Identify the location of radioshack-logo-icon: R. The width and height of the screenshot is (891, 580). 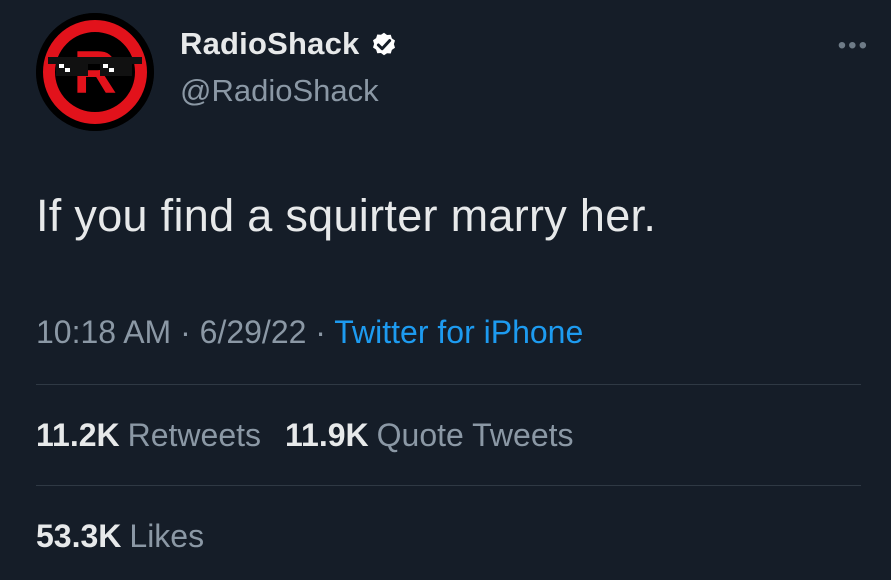
(95, 72).